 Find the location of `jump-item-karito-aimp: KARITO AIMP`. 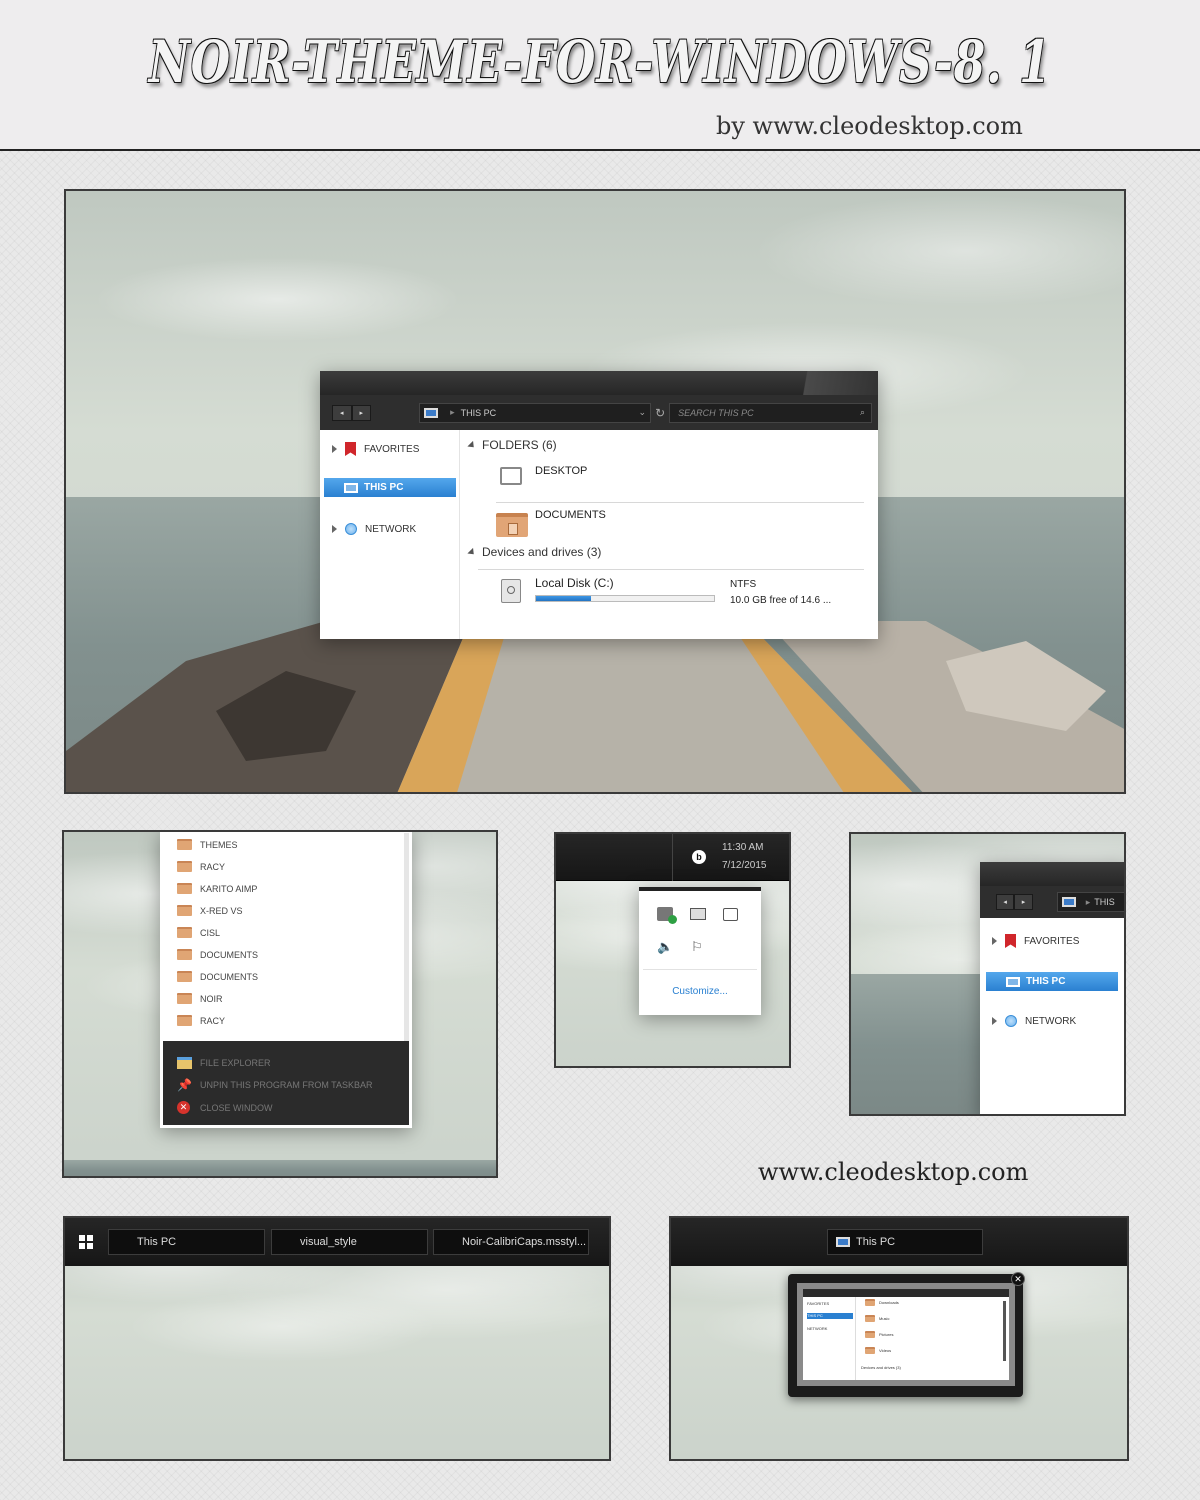

jump-item-karito-aimp: KARITO AIMP is located at coordinates (217, 888).